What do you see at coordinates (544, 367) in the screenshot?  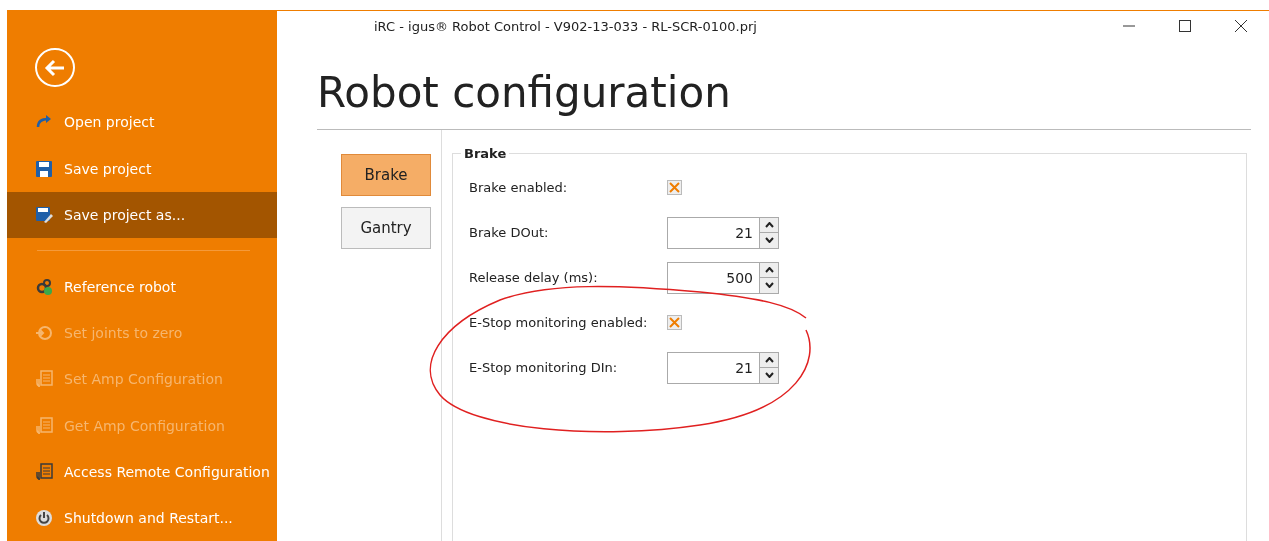 I see `field-label: E-Stop monitoring DIn:` at bounding box center [544, 367].